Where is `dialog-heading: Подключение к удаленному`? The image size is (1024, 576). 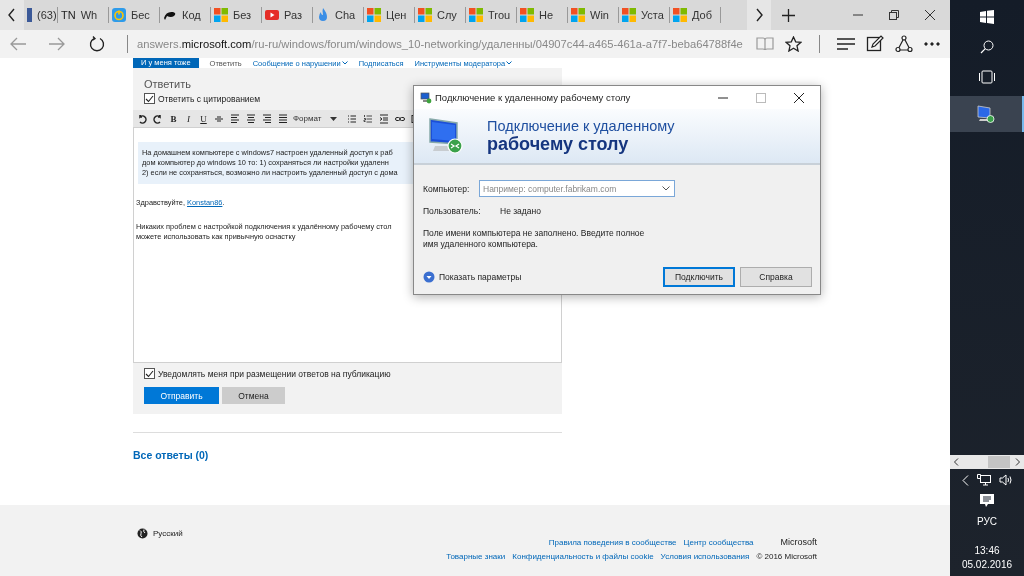
dialog-heading: Подключение к удаленному is located at coordinates (581, 125).